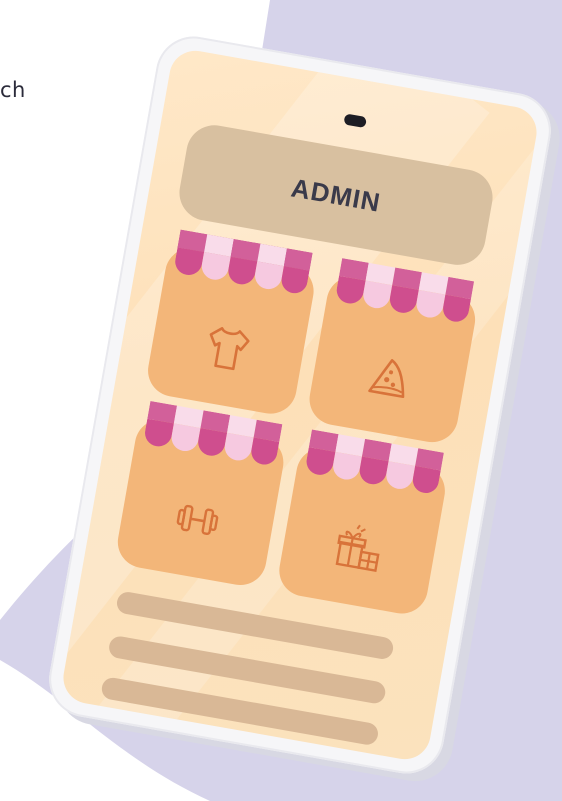 This screenshot has width=562, height=801. Describe the element at coordinates (386, 379) in the screenshot. I see `pizza-slice-icon` at that location.